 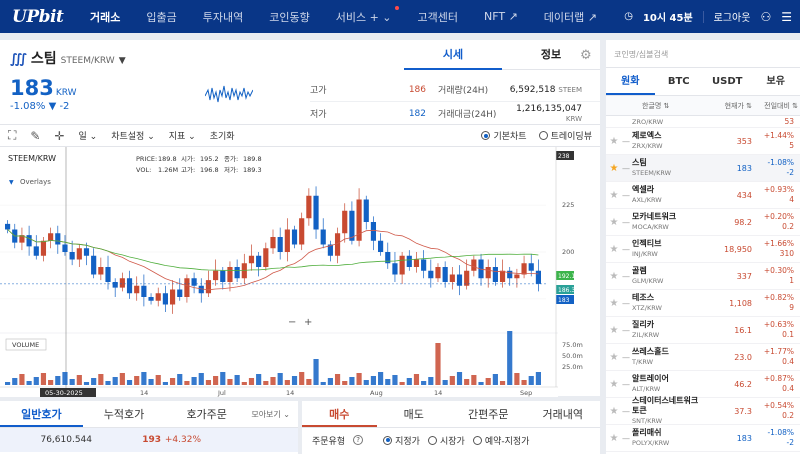 What do you see at coordinates (339, 414) in the screenshot?
I see `tab-buy: 매수` at bounding box center [339, 414].